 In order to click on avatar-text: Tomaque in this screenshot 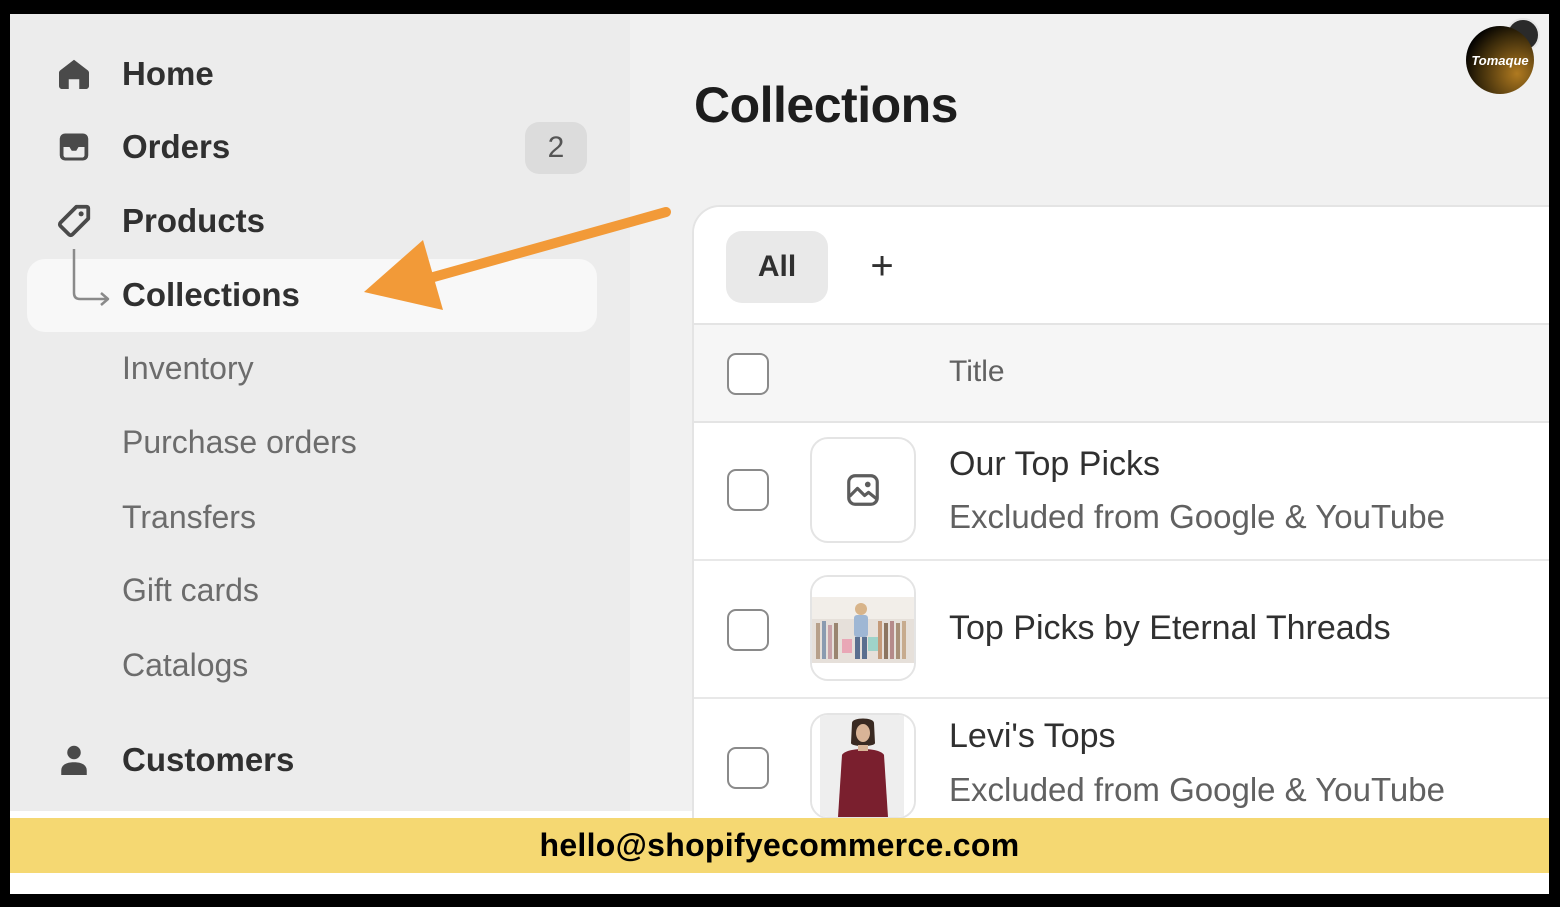, I will do `click(1500, 60)`.